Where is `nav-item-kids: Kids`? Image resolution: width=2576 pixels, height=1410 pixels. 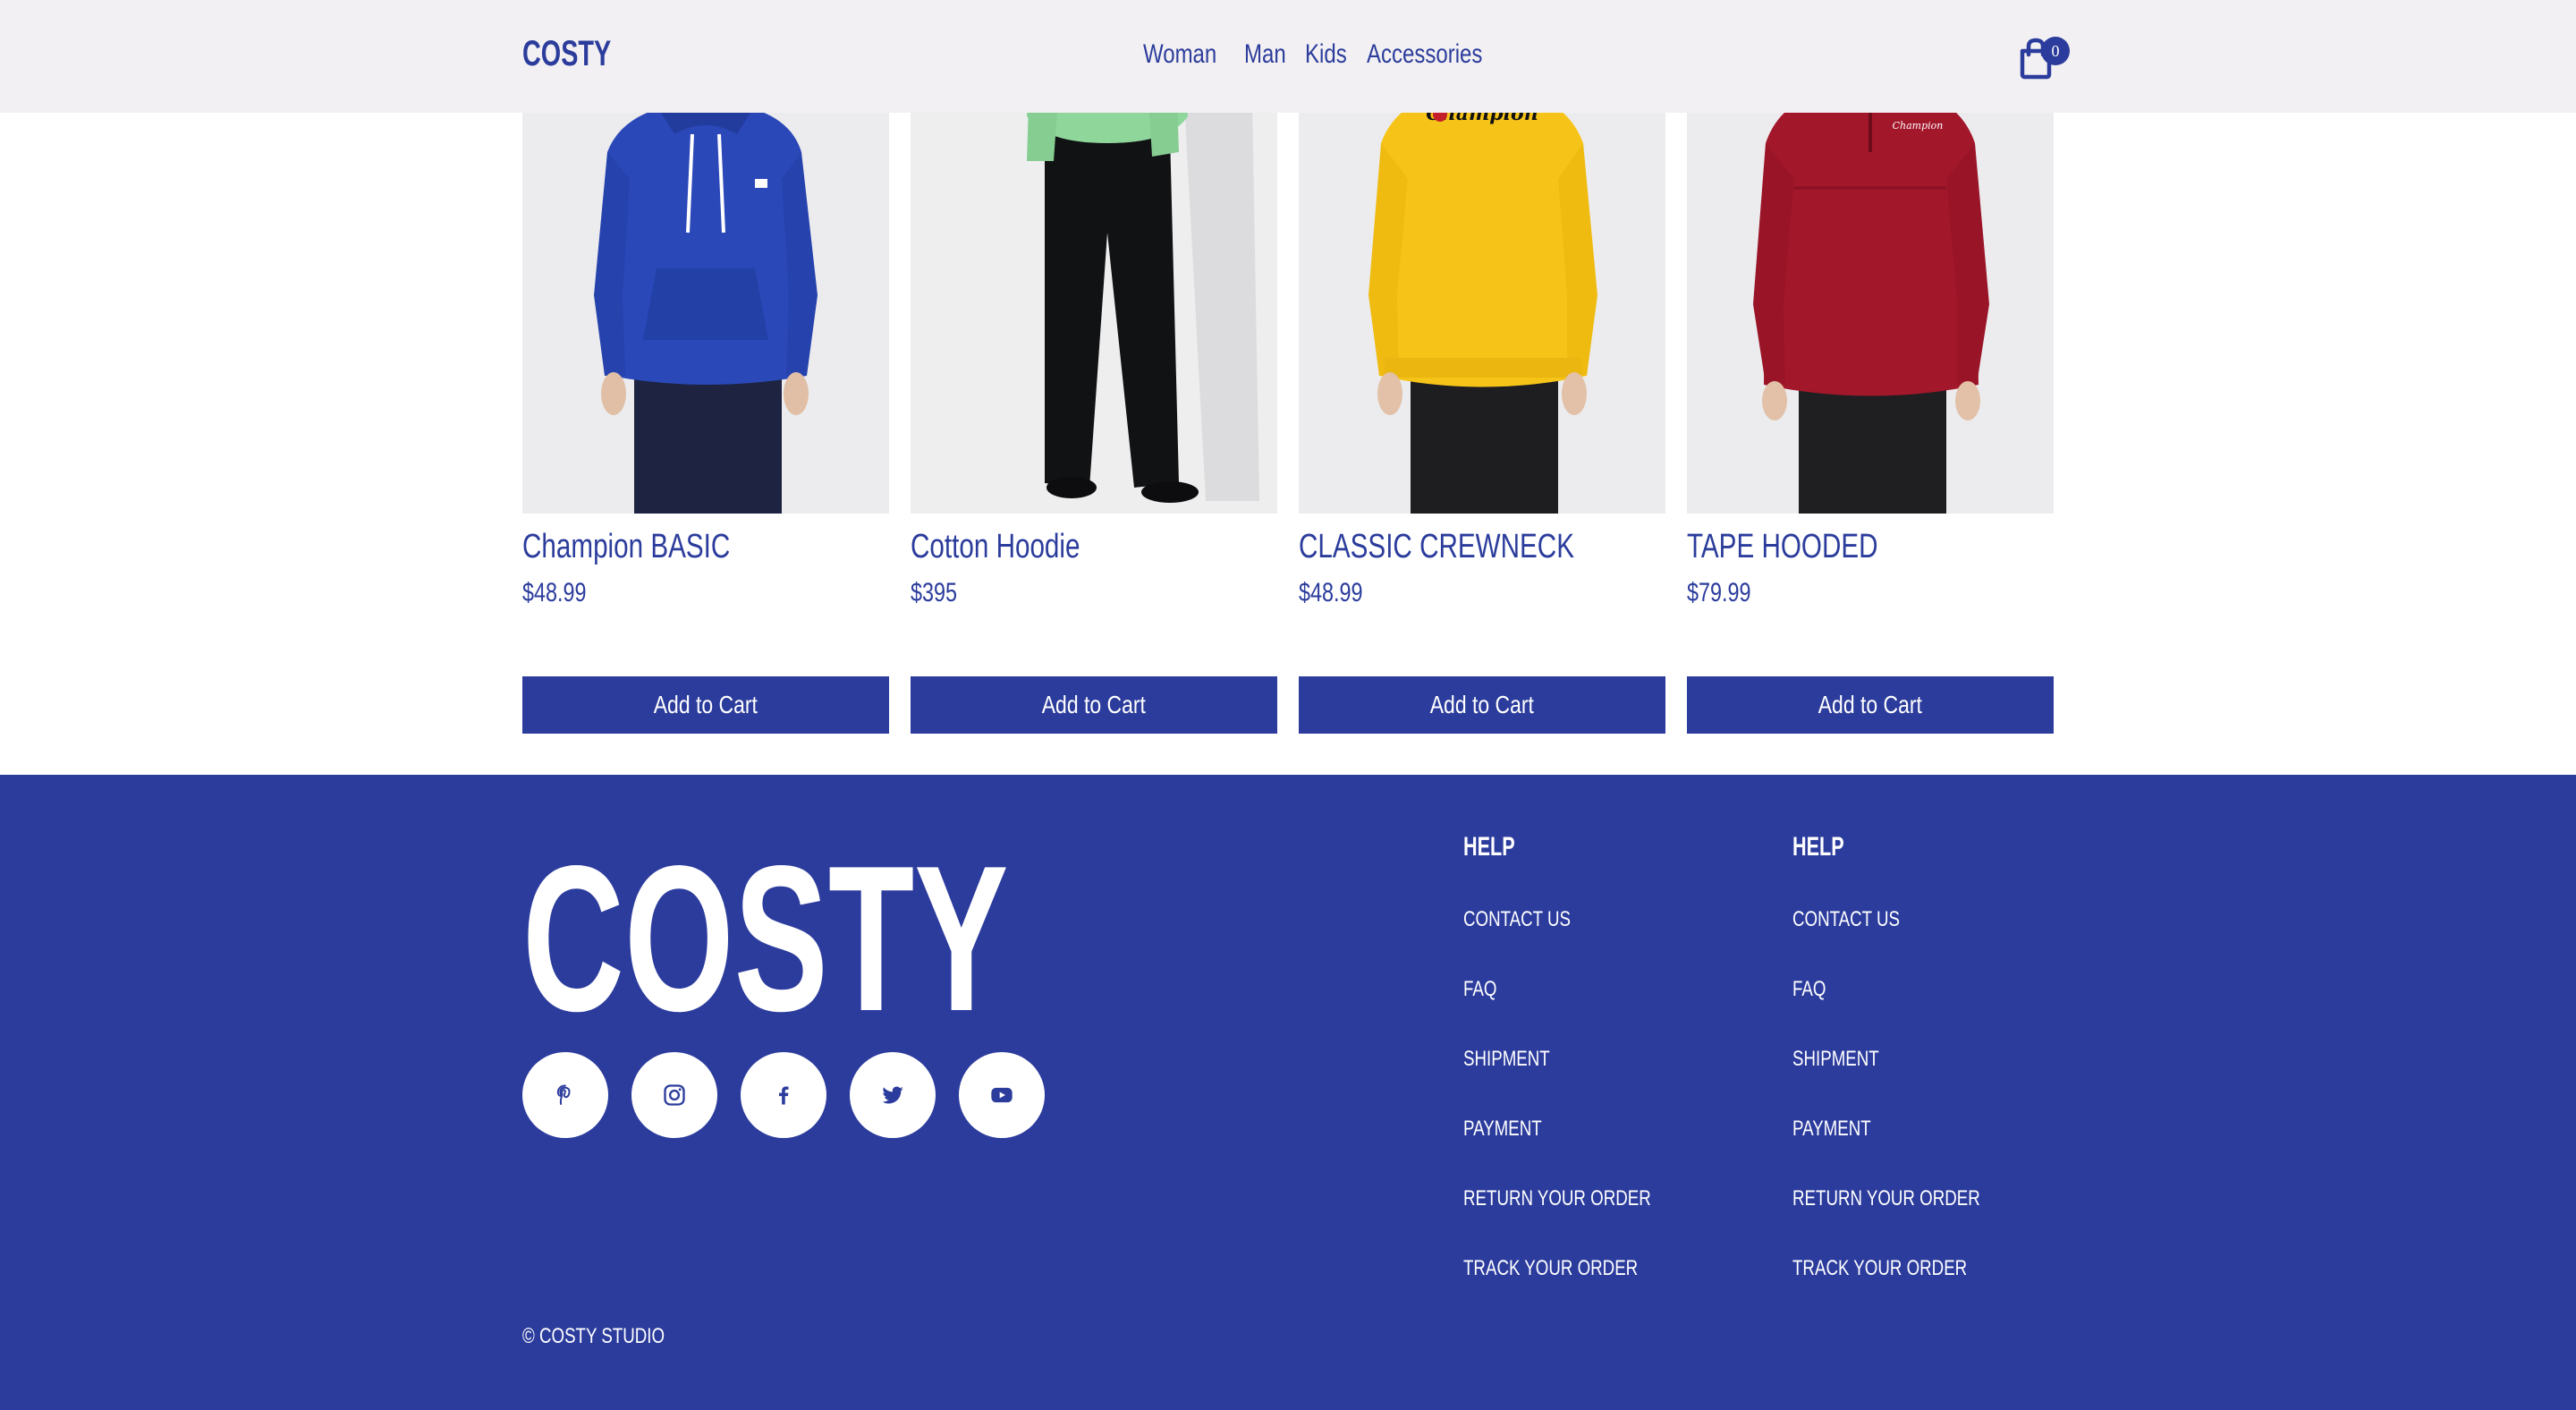 nav-item-kids: Kids is located at coordinates (1326, 54).